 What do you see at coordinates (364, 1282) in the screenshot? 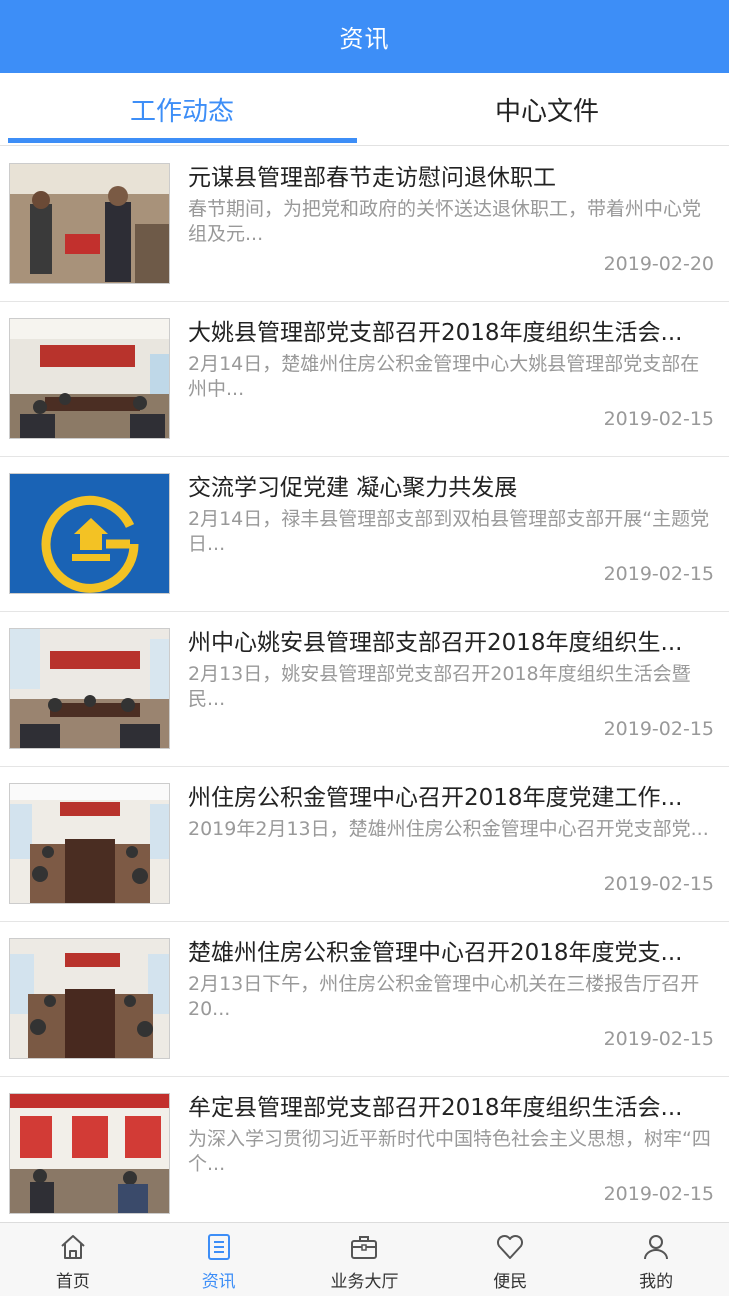
I see `nav-label: 业务大厅` at bounding box center [364, 1282].